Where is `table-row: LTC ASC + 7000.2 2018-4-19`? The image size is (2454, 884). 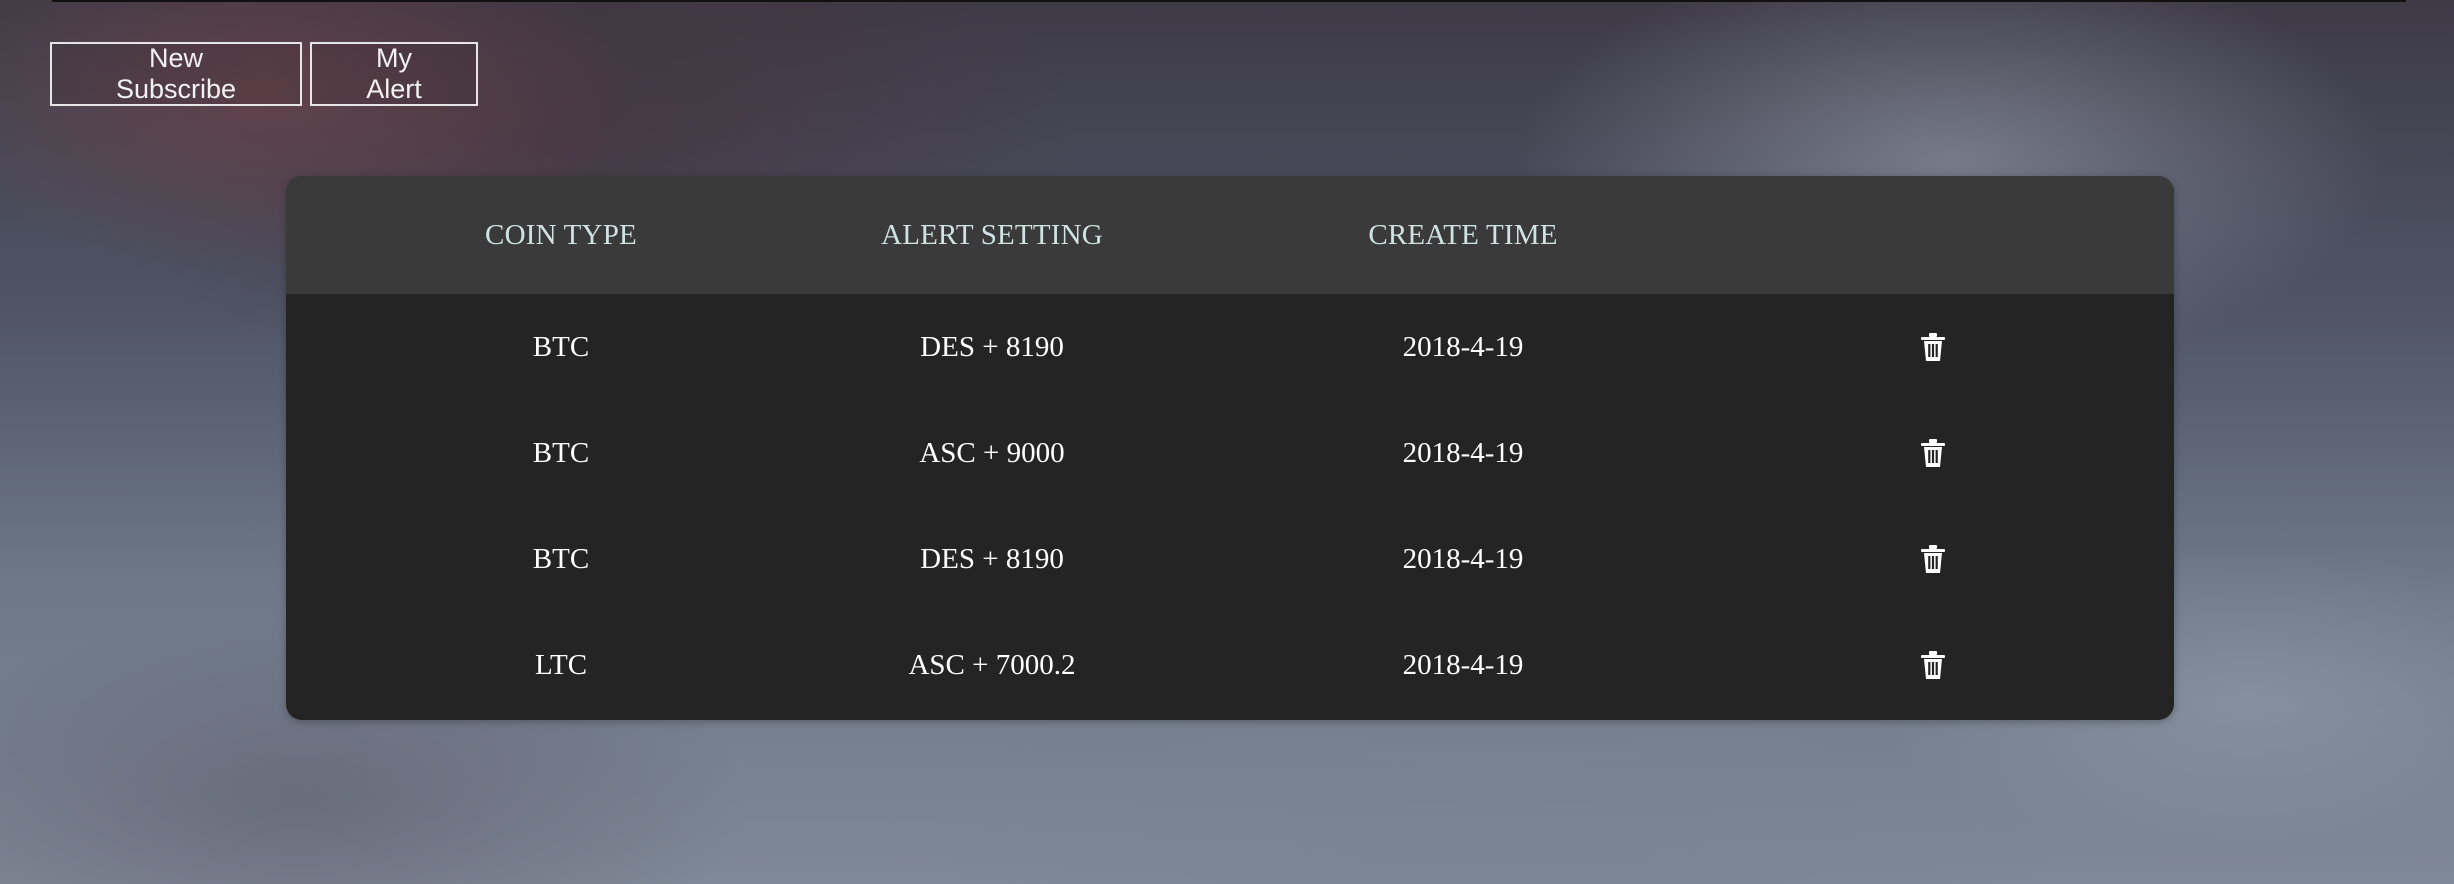 table-row: LTC ASC + 7000.2 2018-4-19 is located at coordinates (1230, 665).